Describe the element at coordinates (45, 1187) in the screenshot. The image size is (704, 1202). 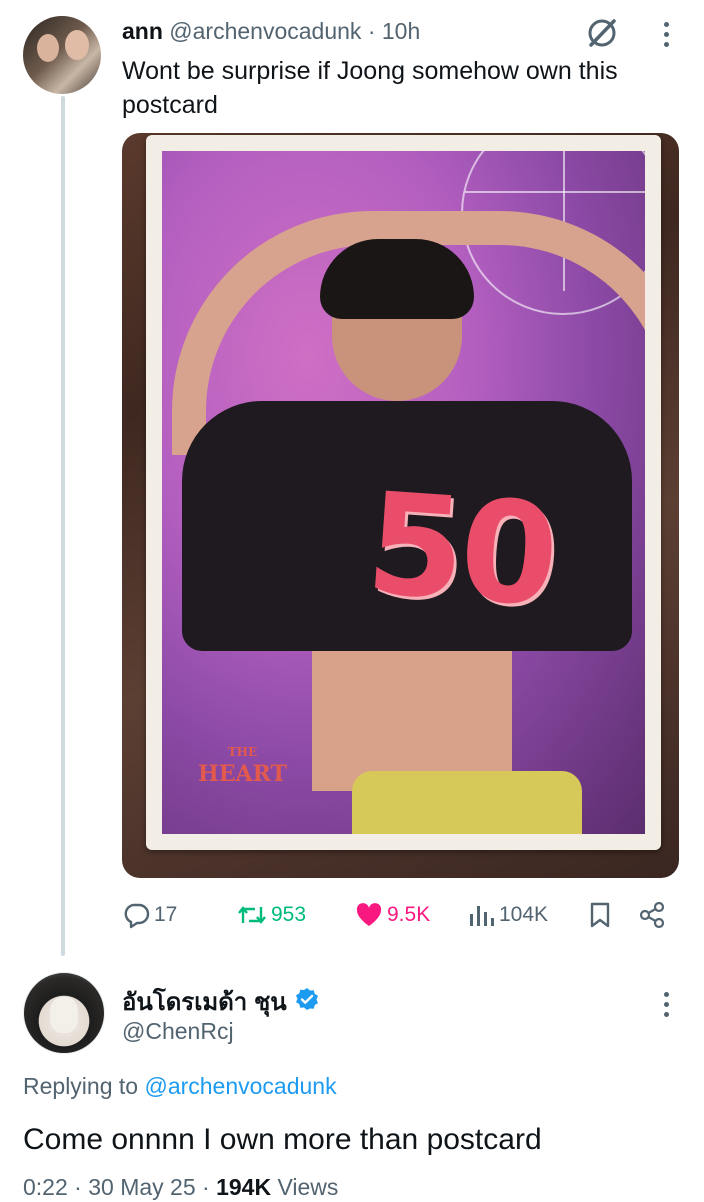
I see `tweet-time: 0:22` at that location.